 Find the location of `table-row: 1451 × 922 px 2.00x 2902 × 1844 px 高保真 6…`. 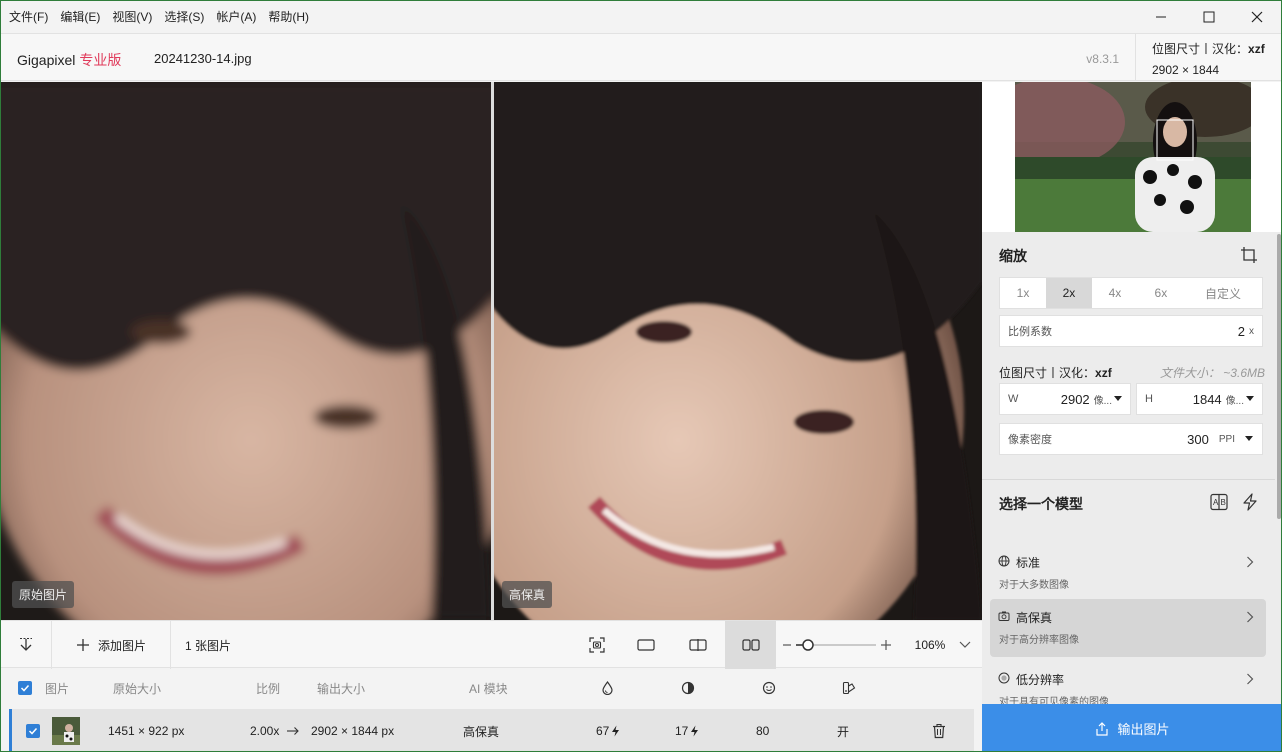

table-row: 1451 × 922 px 2.00x 2902 × 1844 px 高保真 6… is located at coordinates (491, 730).